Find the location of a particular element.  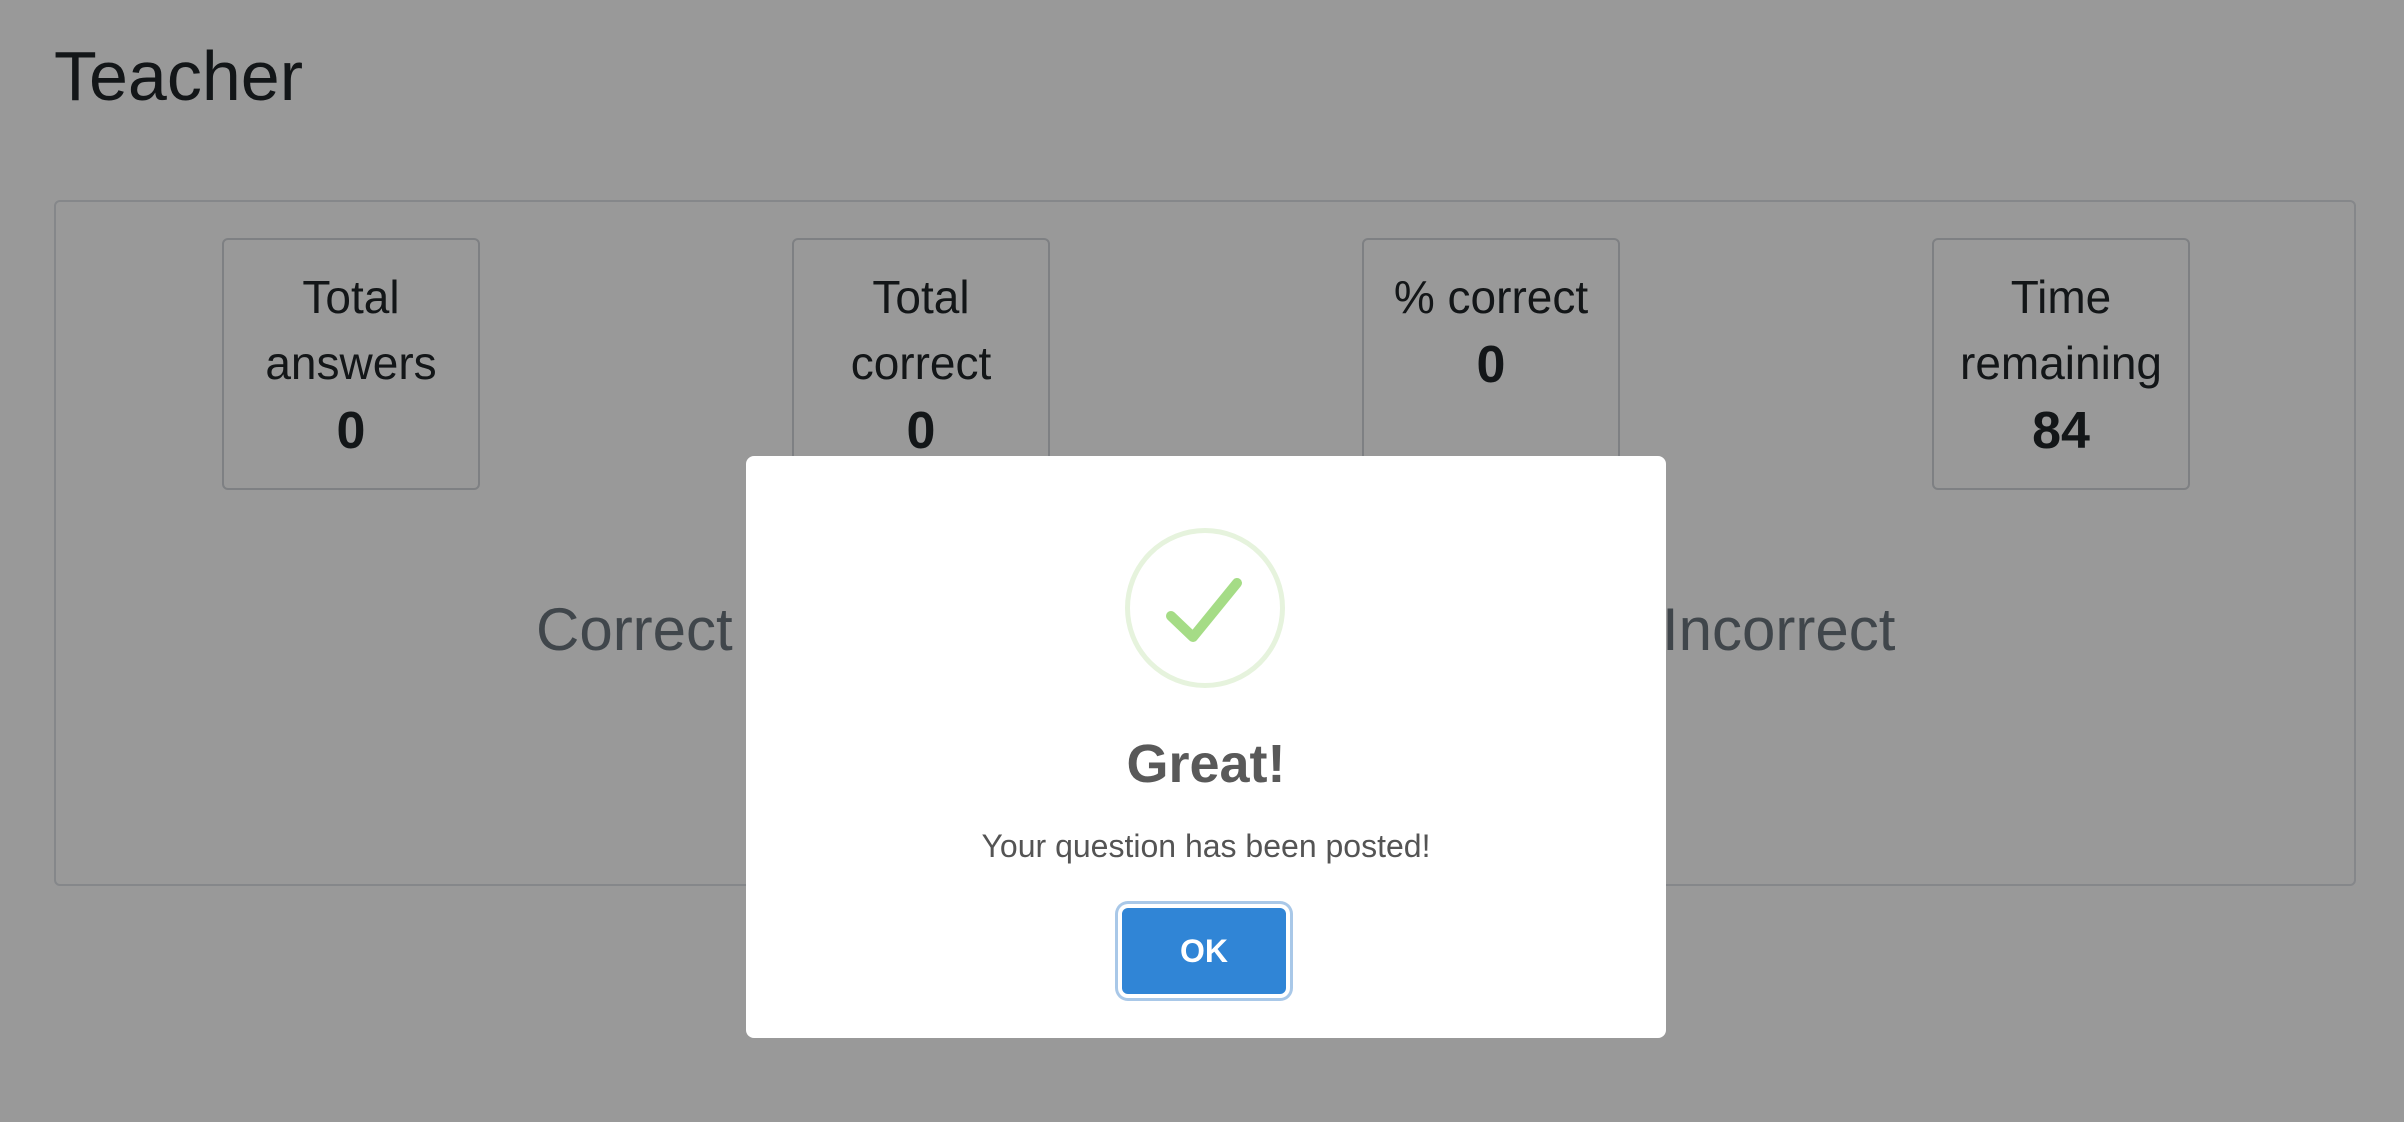

dialog-title: Great! is located at coordinates (1206, 764).